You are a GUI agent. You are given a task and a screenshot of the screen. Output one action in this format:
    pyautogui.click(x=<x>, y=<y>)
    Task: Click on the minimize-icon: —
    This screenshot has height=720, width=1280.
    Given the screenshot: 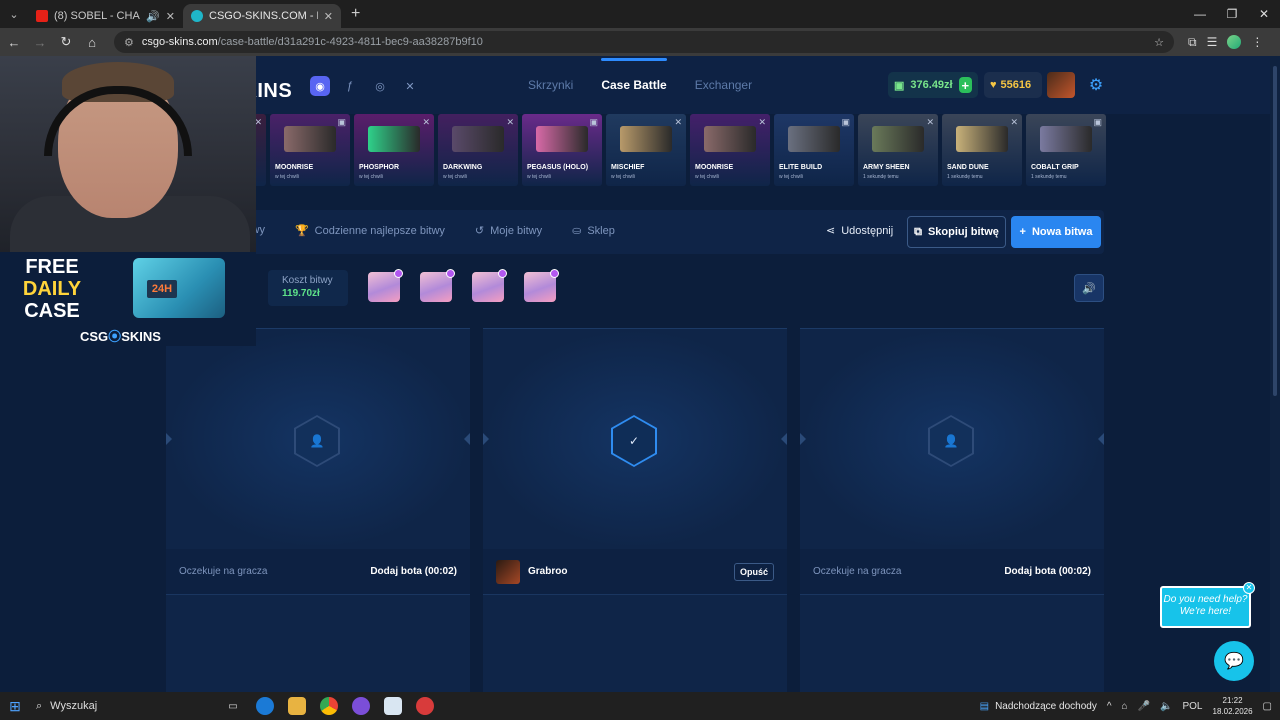 What is the action you would take?
    pyautogui.click(x=1200, y=14)
    